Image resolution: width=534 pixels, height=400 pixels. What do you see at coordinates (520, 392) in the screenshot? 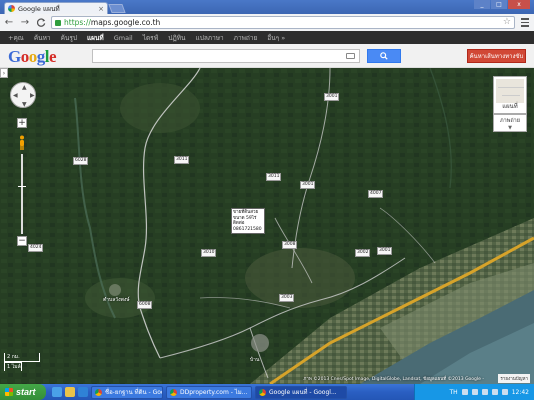
I see `clock: 12:42` at bounding box center [520, 392].